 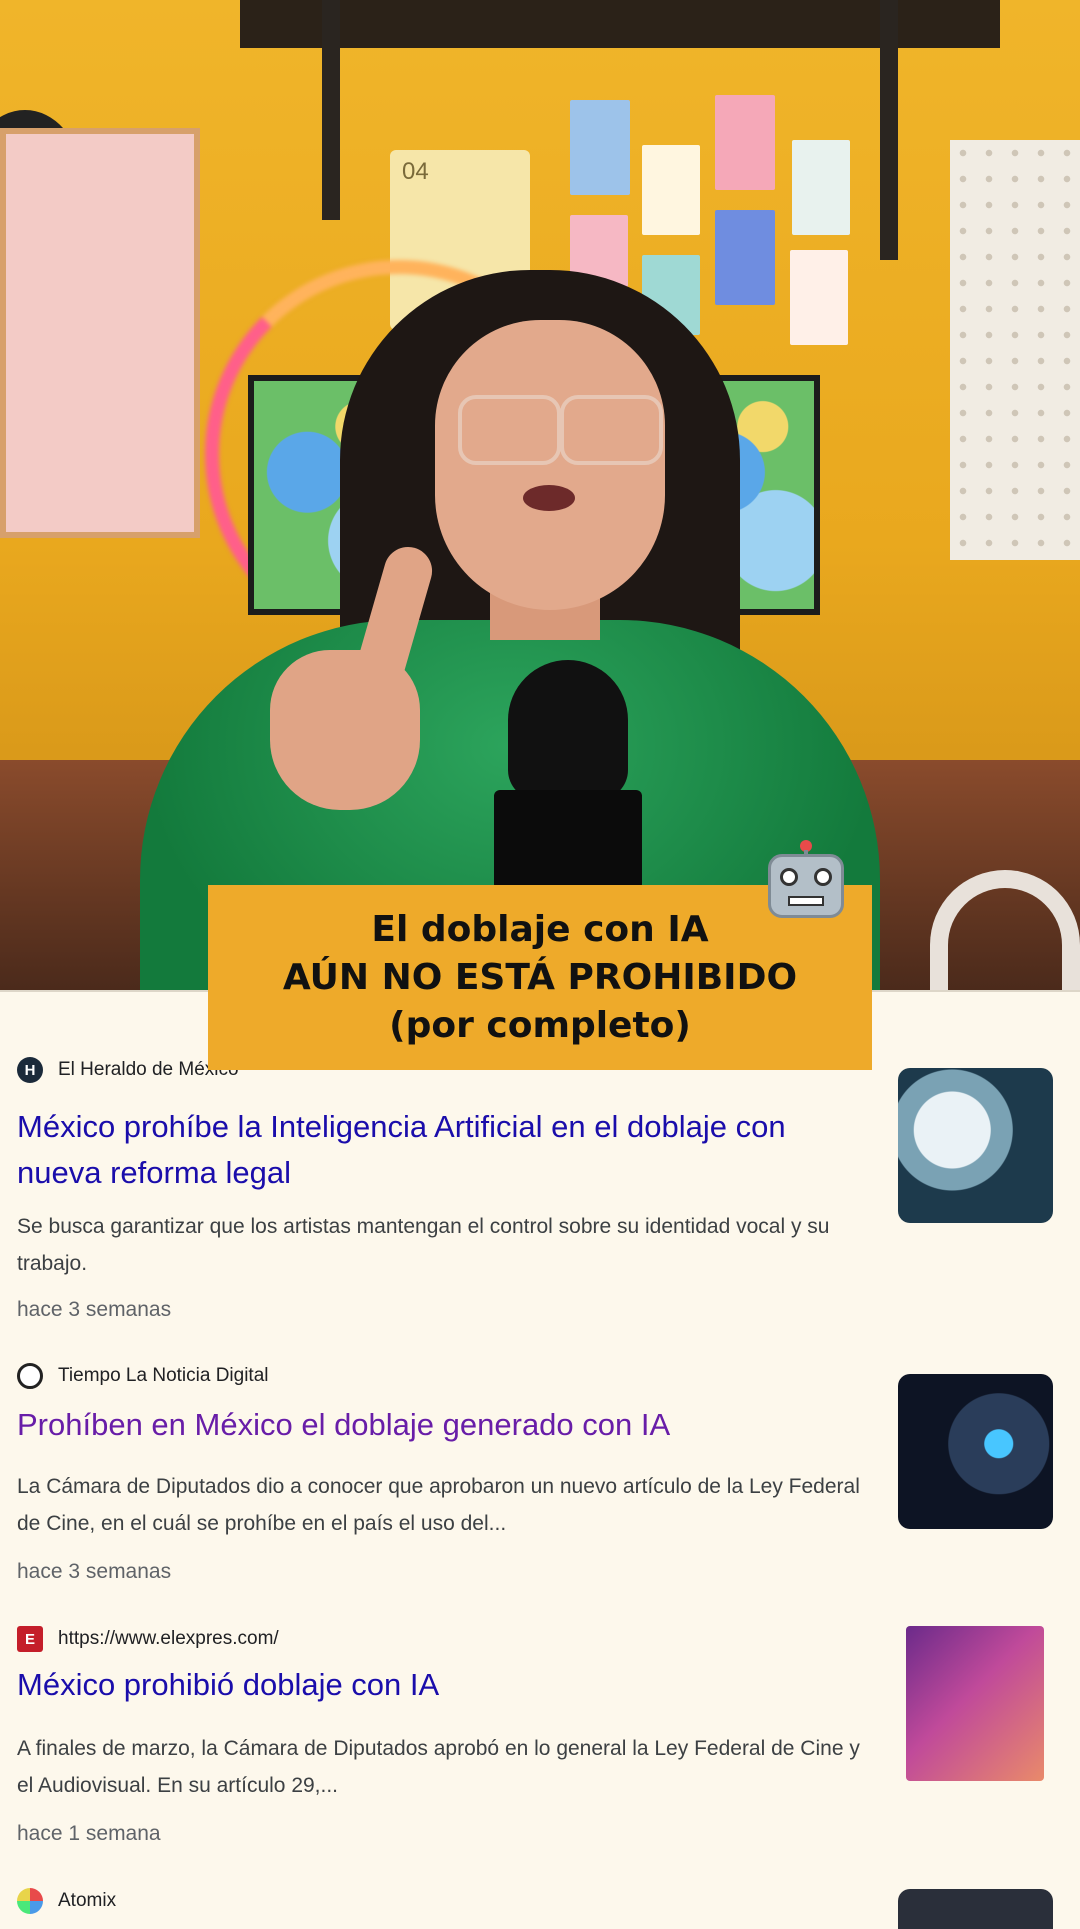 I want to click on caption-line-3: (por completo), so click(x=540, y=1025).